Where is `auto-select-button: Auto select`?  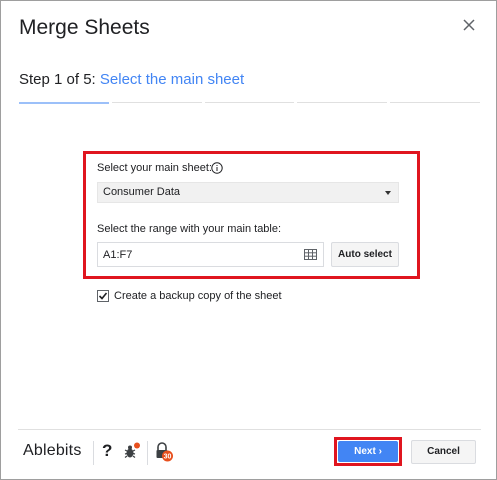
auto-select-button: Auto select is located at coordinates (365, 254).